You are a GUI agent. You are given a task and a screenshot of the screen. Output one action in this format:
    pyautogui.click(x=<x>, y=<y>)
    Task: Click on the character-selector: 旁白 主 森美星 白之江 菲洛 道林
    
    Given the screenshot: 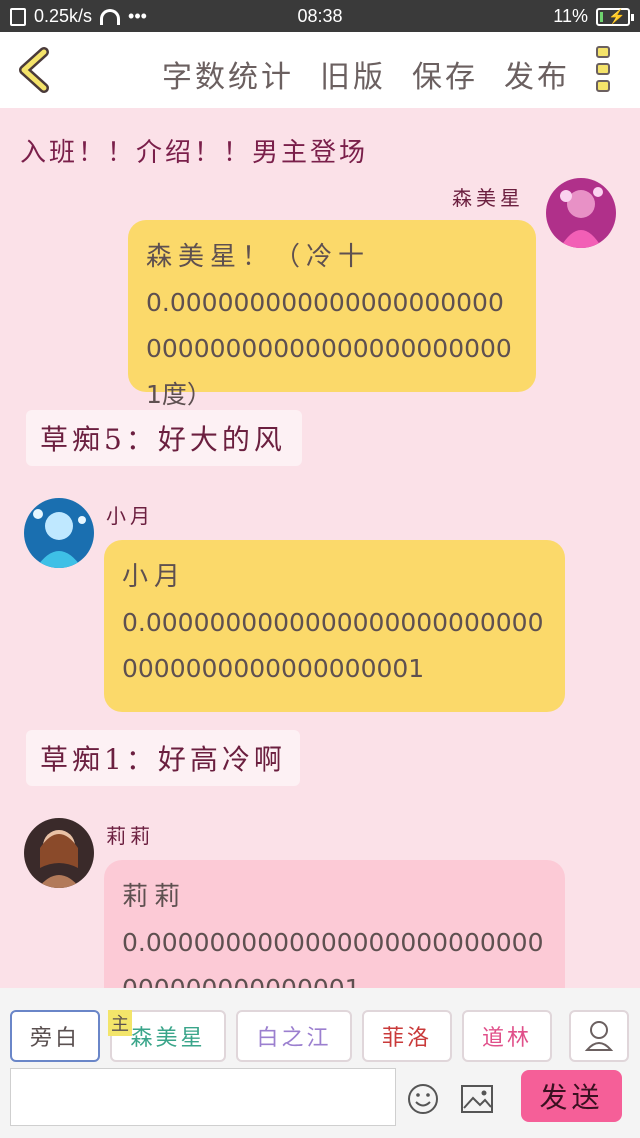 What is the action you would take?
    pyautogui.click(x=281, y=1036)
    